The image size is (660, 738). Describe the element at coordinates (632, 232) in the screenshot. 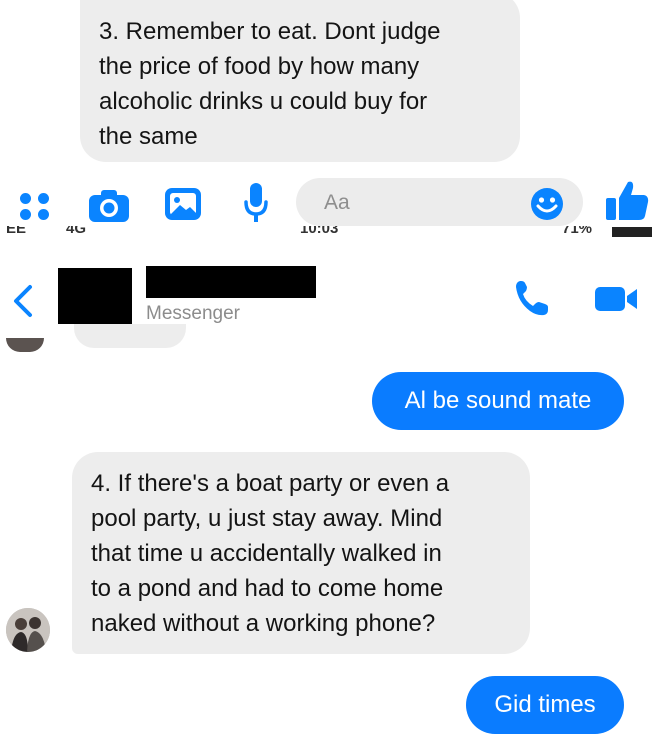

I see `battery-icon` at that location.